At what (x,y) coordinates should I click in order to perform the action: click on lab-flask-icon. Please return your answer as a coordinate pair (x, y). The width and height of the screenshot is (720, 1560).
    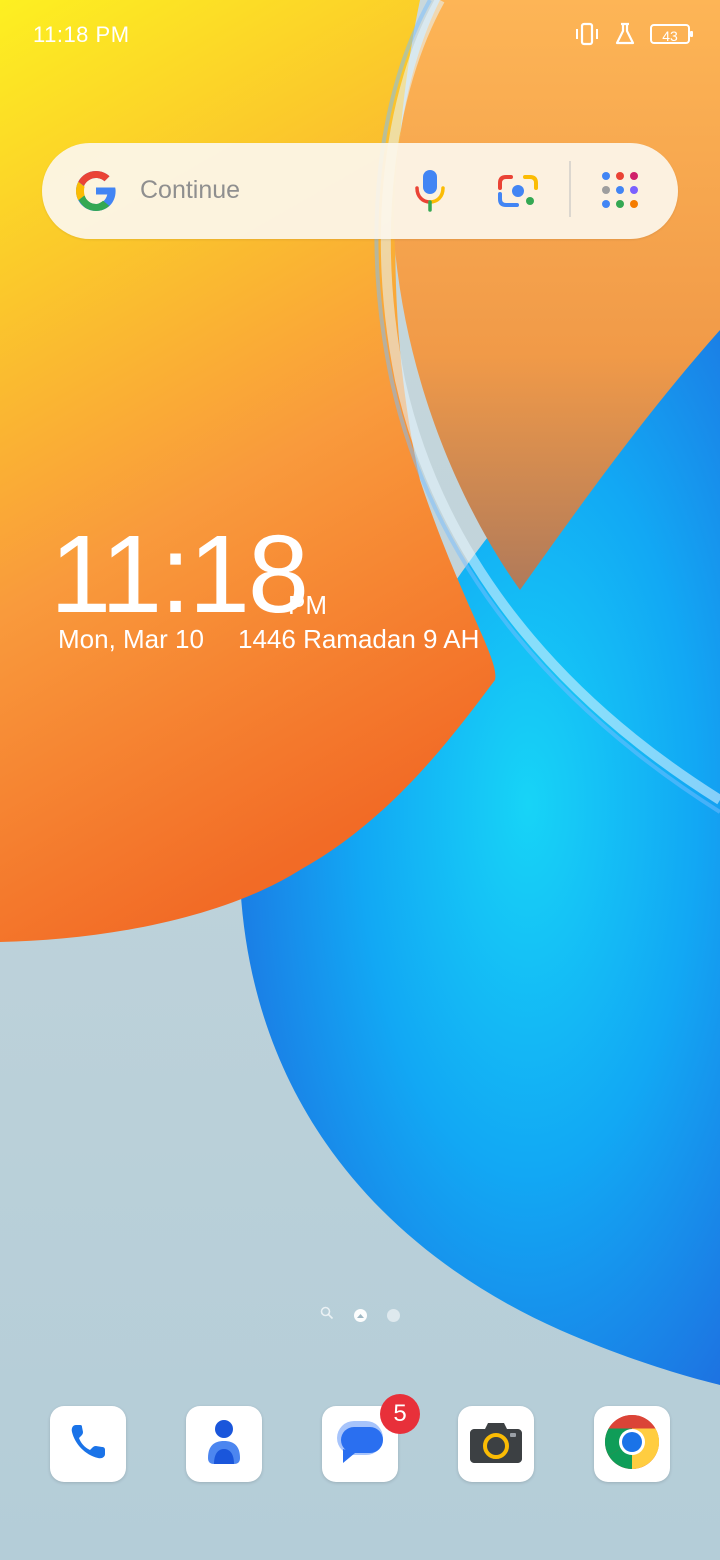
    Looking at the image, I should click on (625, 34).